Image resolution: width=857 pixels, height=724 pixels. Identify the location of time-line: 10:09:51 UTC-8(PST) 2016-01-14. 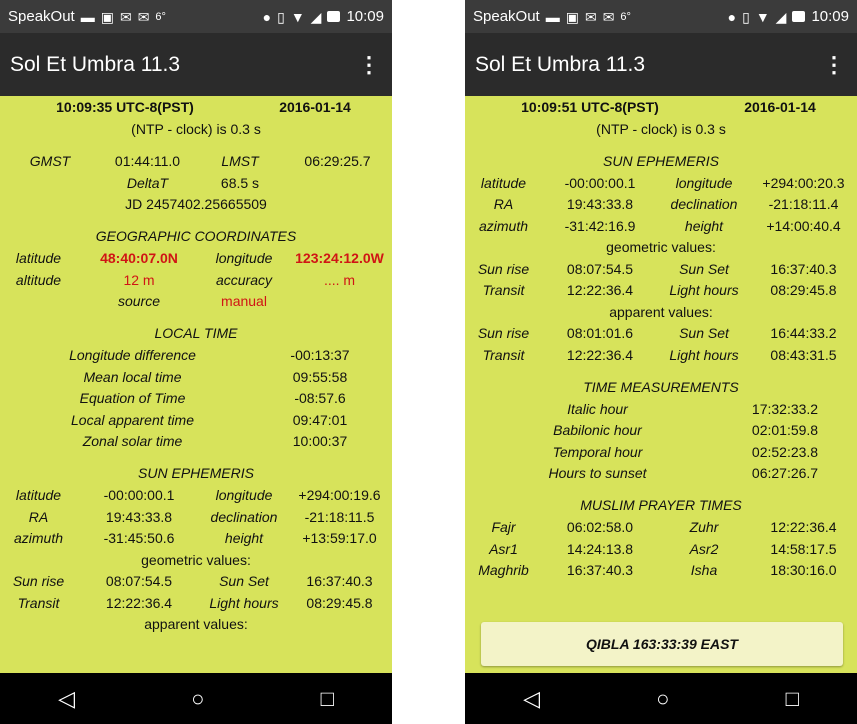
(661, 107).